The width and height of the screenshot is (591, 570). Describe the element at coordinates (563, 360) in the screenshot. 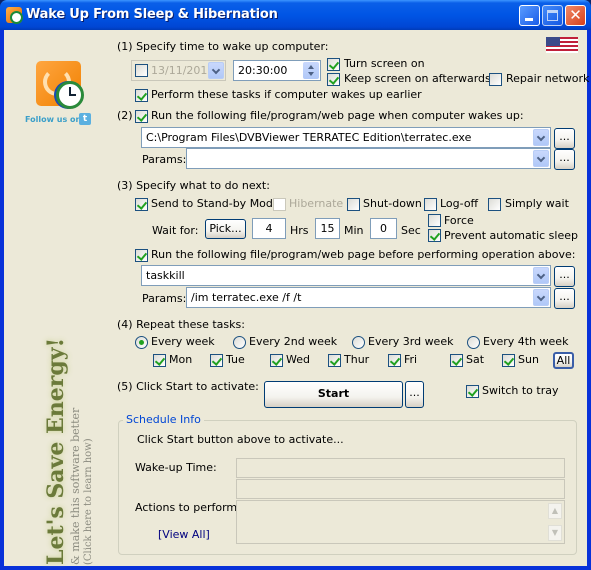

I see `select-all-days-button: All` at that location.